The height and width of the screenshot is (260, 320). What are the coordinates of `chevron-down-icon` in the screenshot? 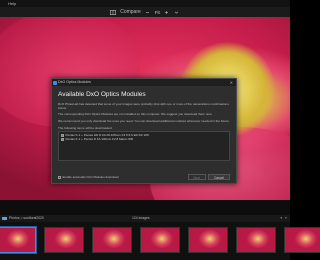 It's located at (177, 12).